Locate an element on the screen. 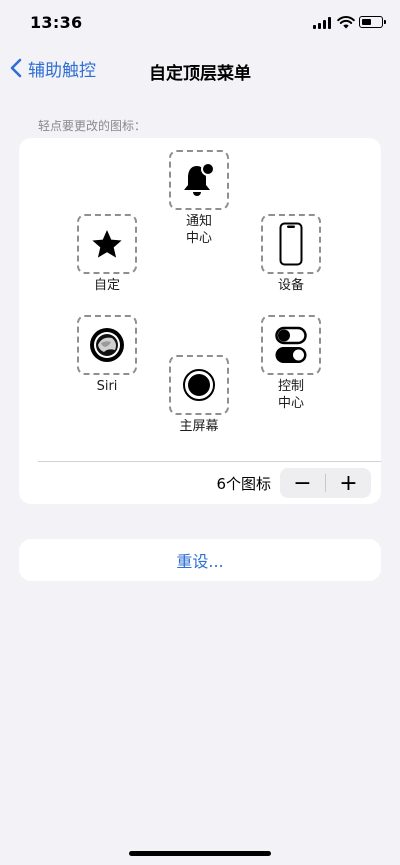 The image size is (400, 865). tile-custom: 自定 is located at coordinates (107, 254).